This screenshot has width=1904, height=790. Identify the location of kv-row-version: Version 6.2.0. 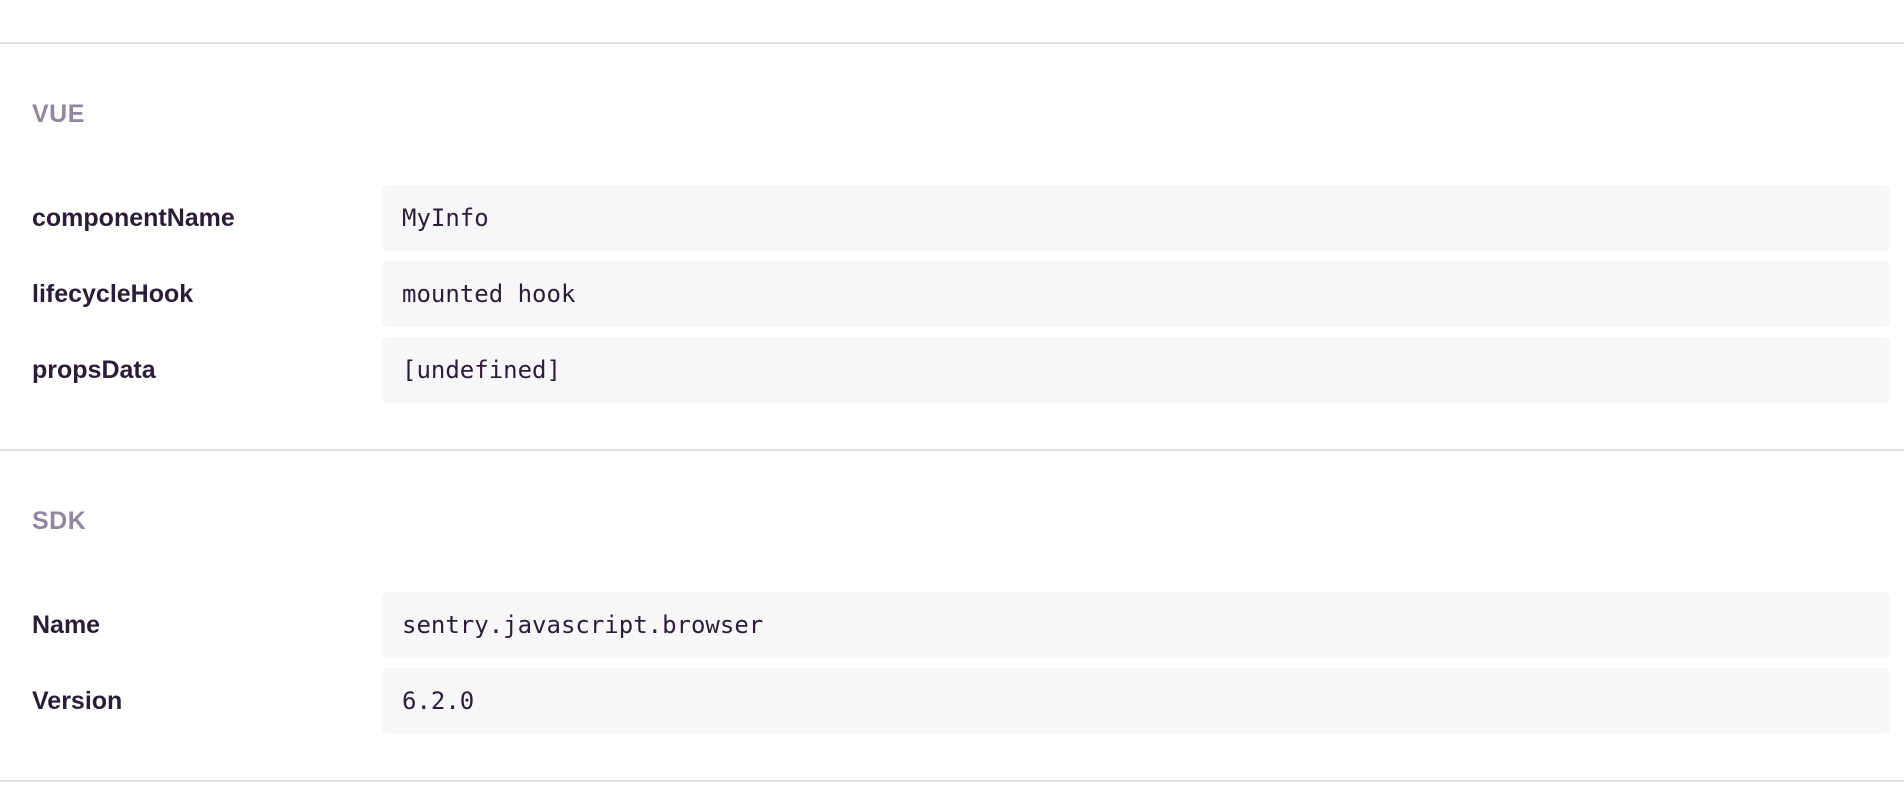
(961, 701).